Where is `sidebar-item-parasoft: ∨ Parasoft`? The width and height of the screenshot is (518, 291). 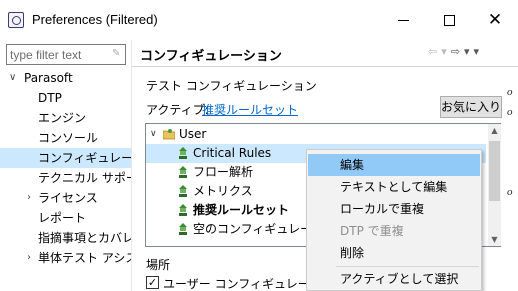 sidebar-item-parasoft: ∨ Parasoft is located at coordinates (65, 78).